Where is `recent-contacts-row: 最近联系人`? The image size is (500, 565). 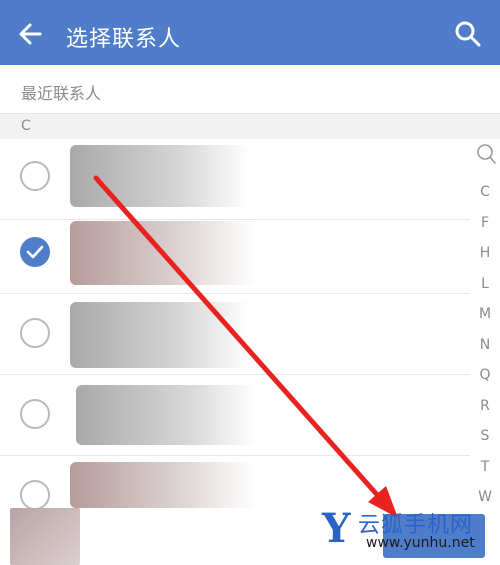 recent-contacts-row: 最近联系人 is located at coordinates (250, 89).